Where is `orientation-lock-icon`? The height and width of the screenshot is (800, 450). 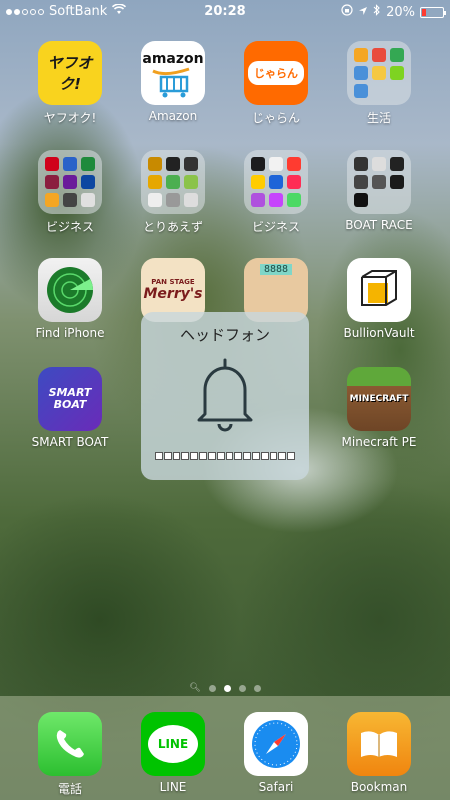 orientation-lock-icon is located at coordinates (347, 12).